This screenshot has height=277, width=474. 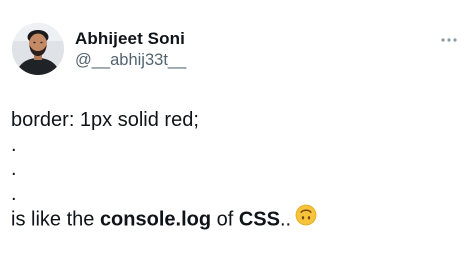 I want to click on tweet-text-suffix: .., so click(x=285, y=219).